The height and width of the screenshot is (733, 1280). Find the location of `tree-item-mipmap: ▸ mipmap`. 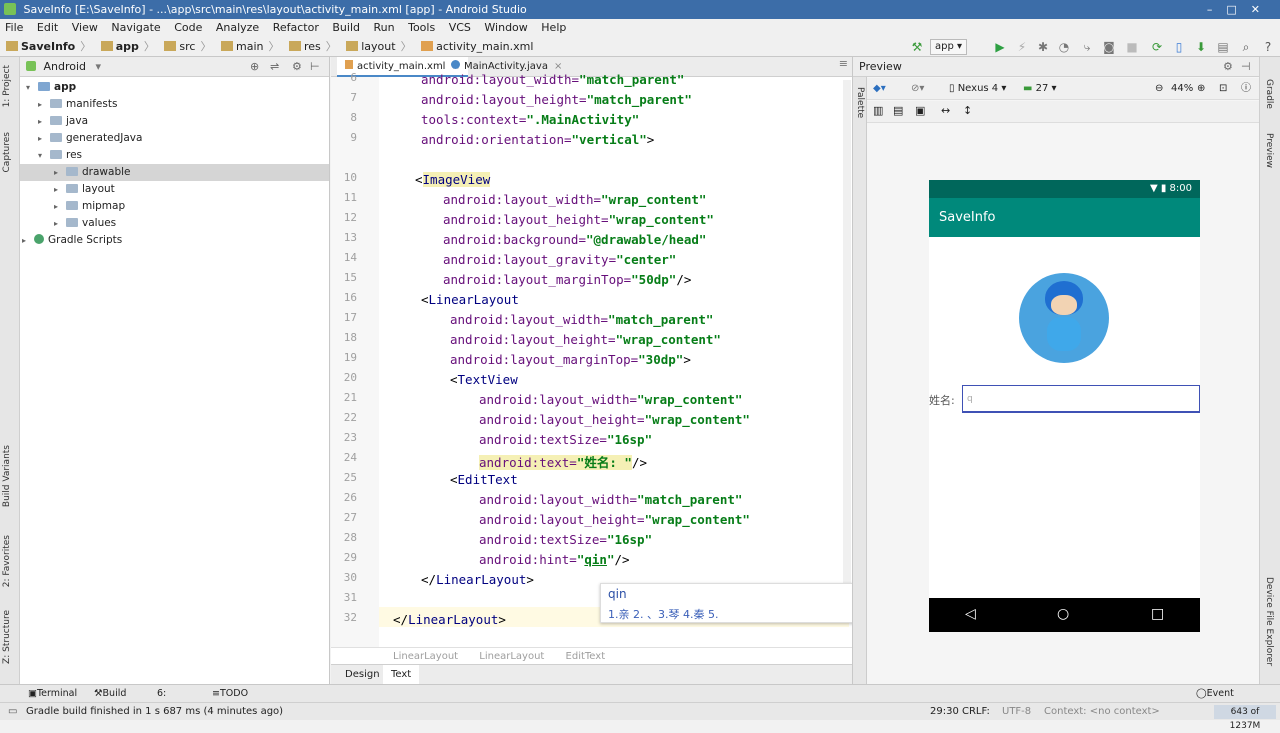

tree-item-mipmap: ▸ mipmap is located at coordinates (89, 206).